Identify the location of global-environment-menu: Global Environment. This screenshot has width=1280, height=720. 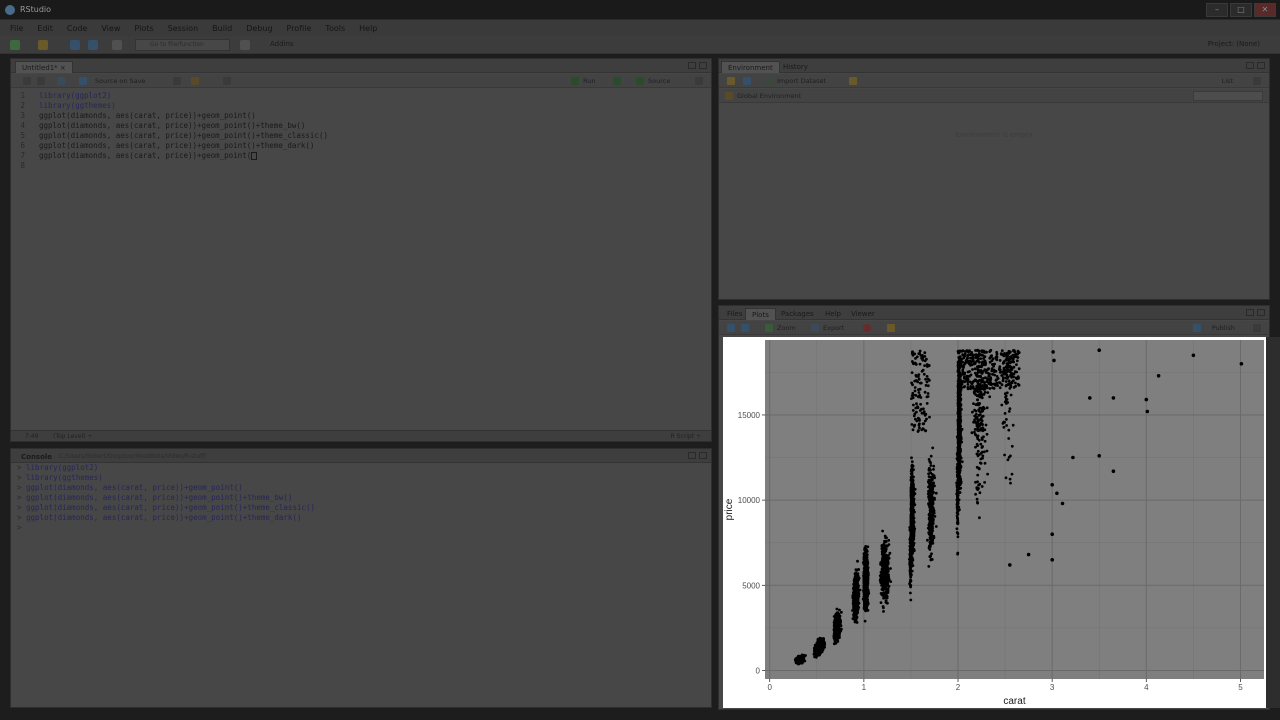
(769, 96).